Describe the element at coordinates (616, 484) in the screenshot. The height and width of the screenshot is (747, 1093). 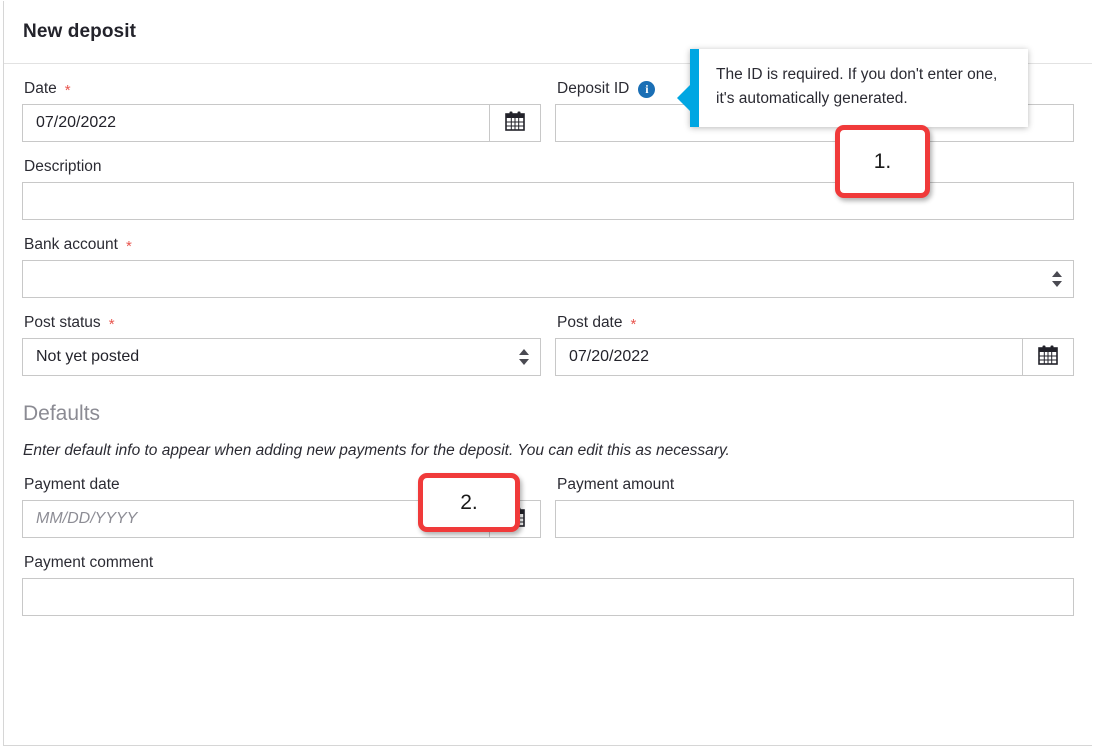
I see `payment-amount-label-text: Payment amount` at that location.